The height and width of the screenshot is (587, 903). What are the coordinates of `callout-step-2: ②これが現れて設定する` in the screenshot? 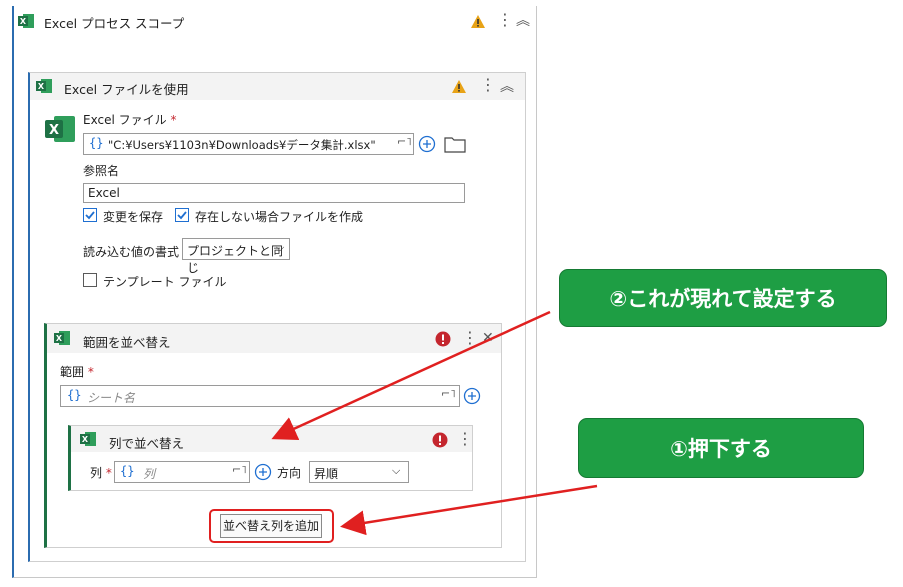 It's located at (723, 298).